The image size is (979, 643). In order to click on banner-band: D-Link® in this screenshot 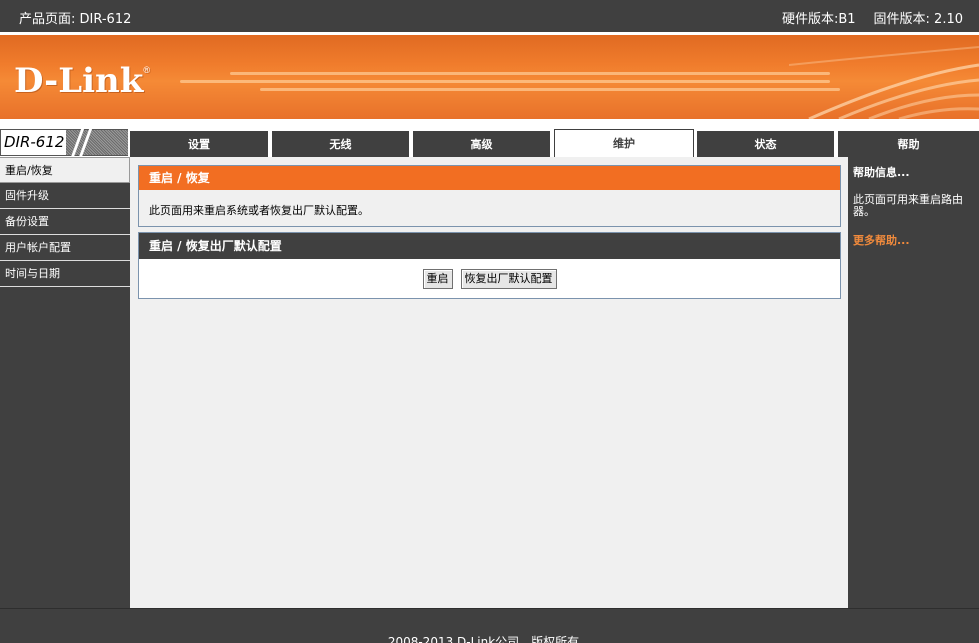, I will do `click(489, 77)`.